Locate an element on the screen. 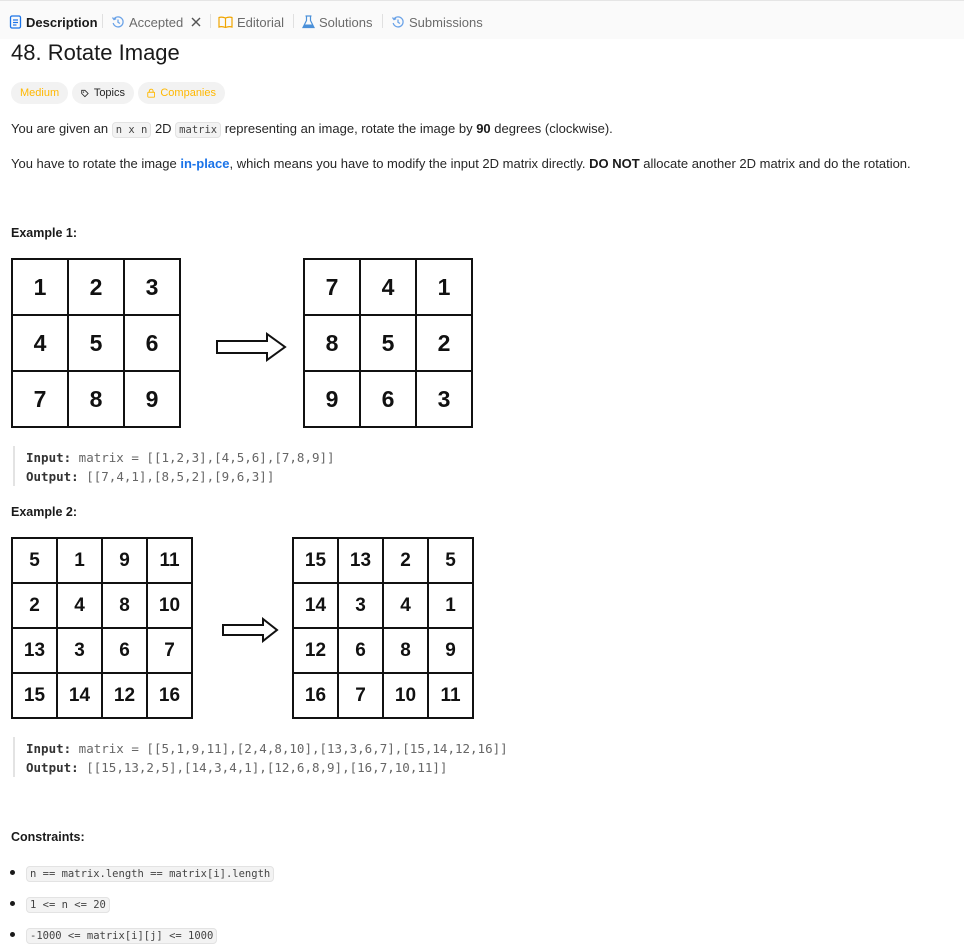  in-place-link: in-place is located at coordinates (204, 163).